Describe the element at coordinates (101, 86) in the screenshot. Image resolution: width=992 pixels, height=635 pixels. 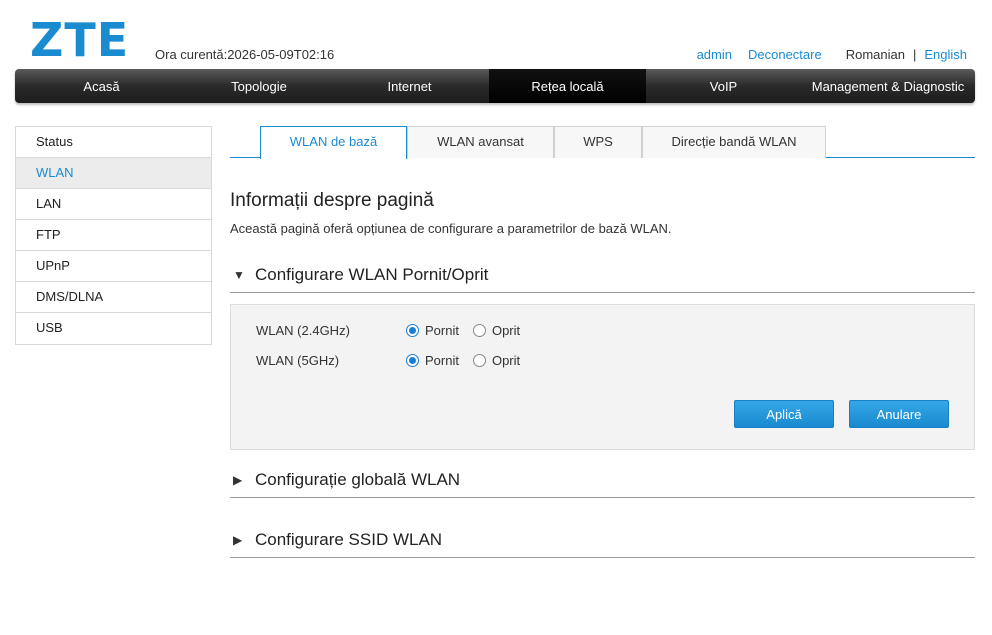
I see `nav-item-acasa: Acasă` at that location.